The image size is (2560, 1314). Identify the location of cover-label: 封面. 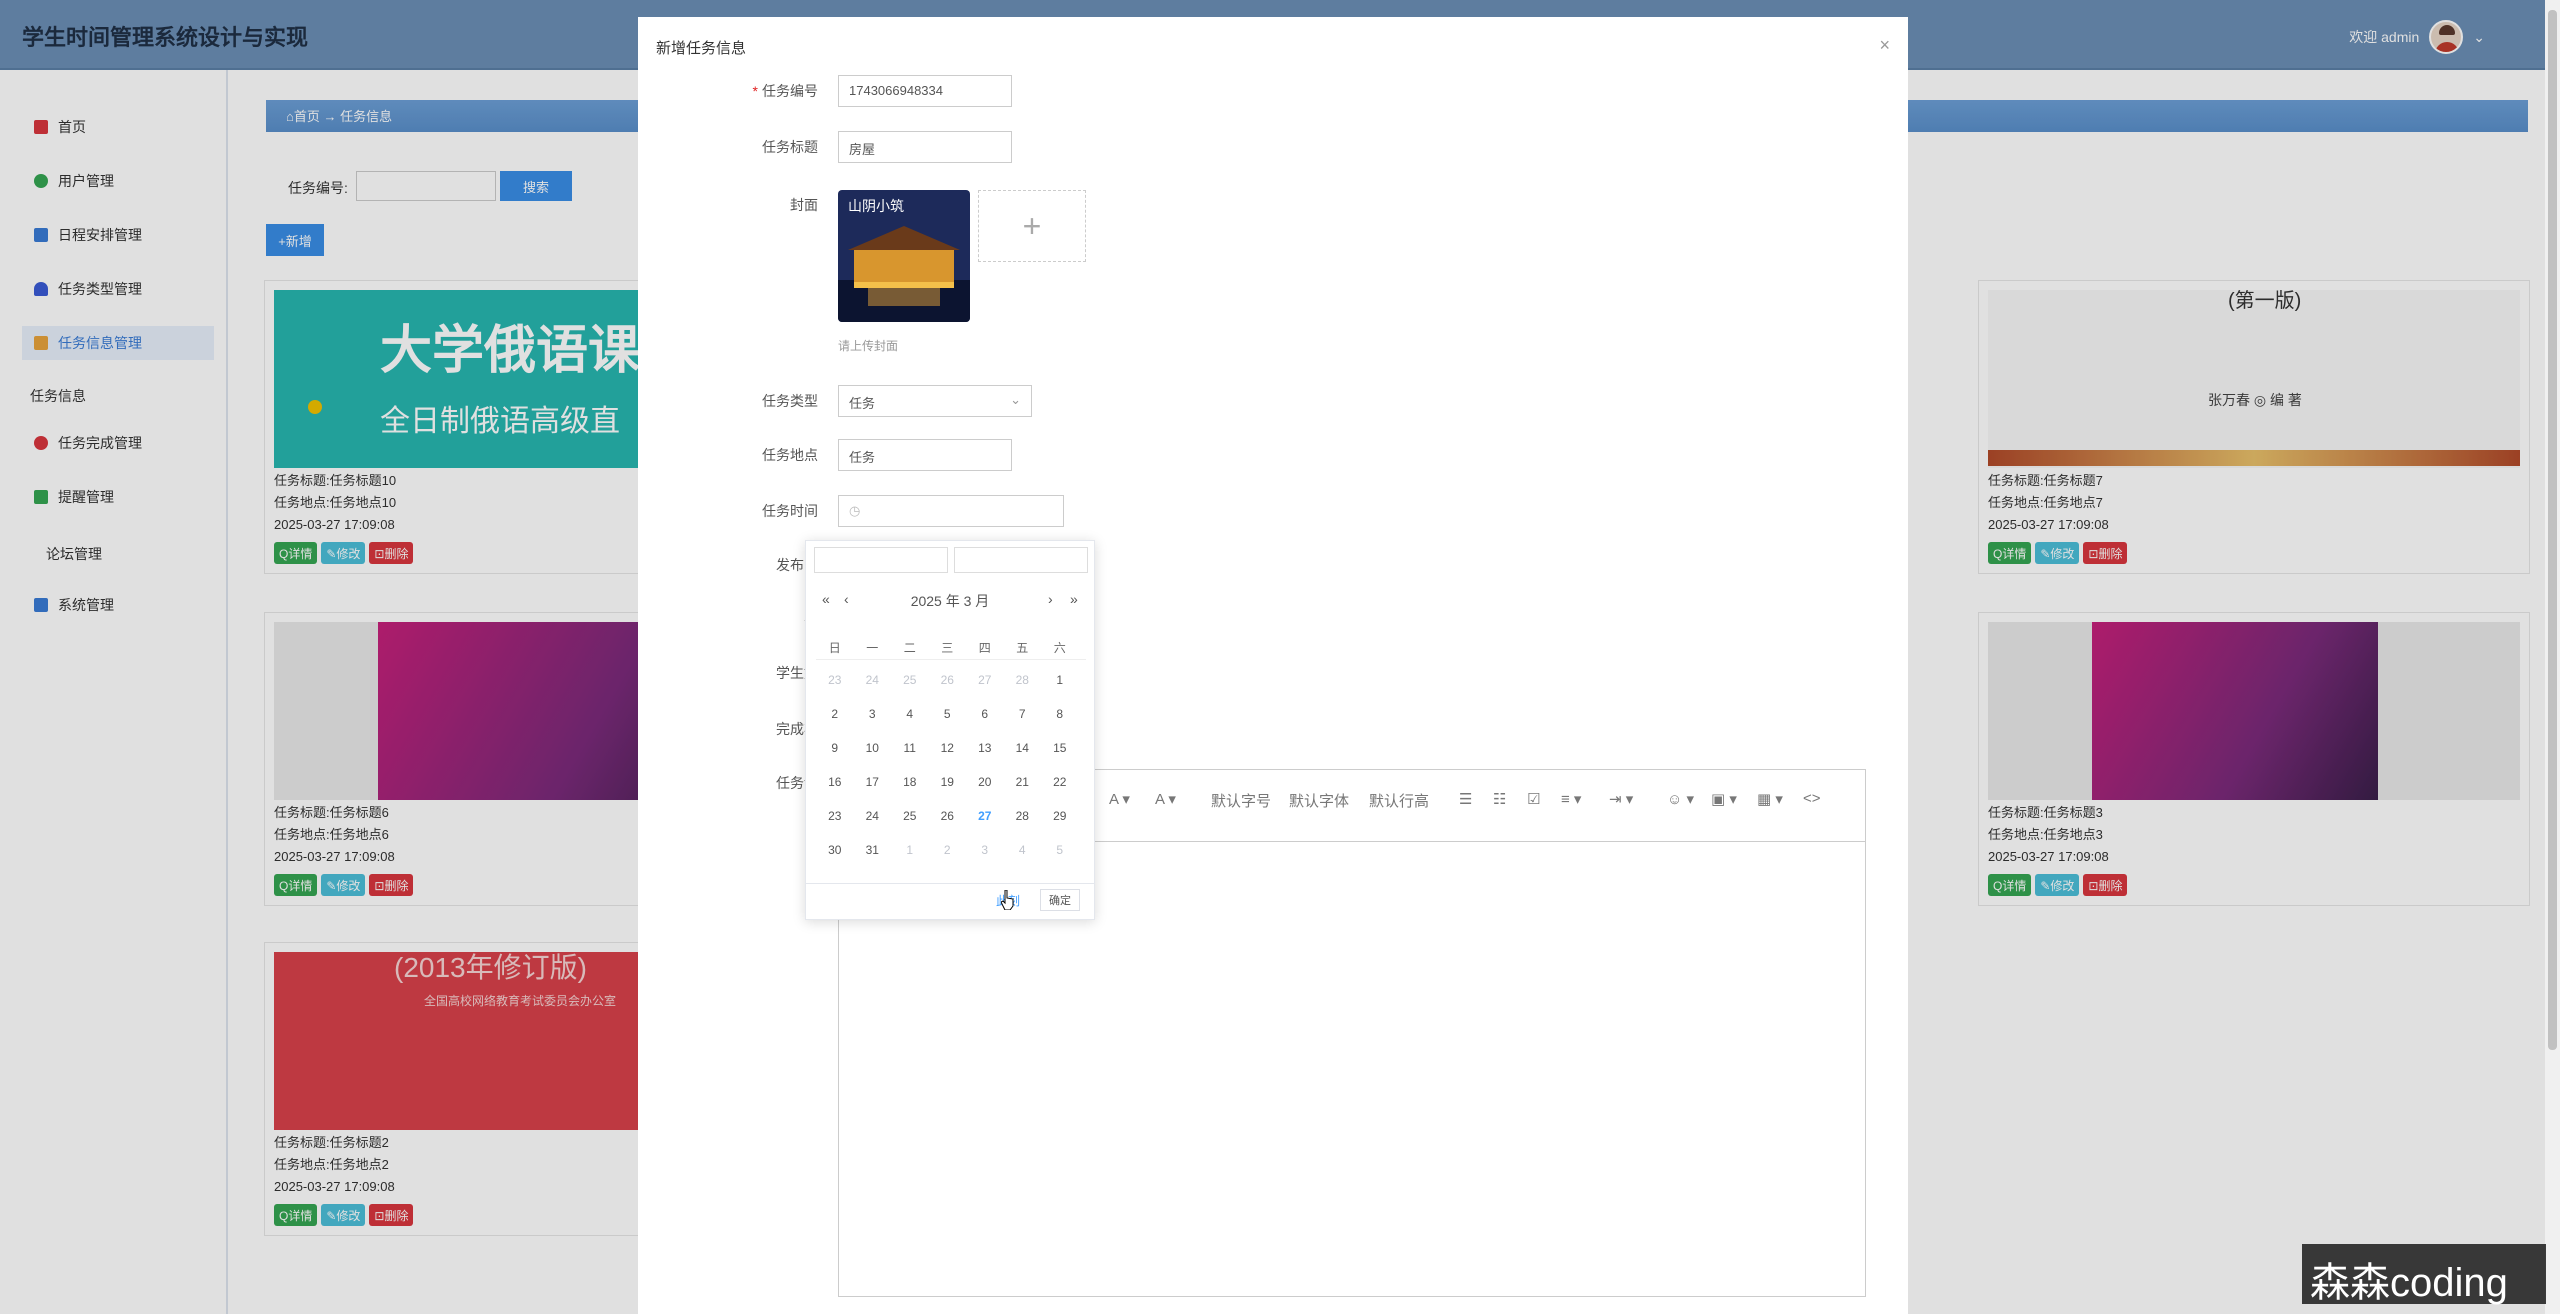
(804, 205).